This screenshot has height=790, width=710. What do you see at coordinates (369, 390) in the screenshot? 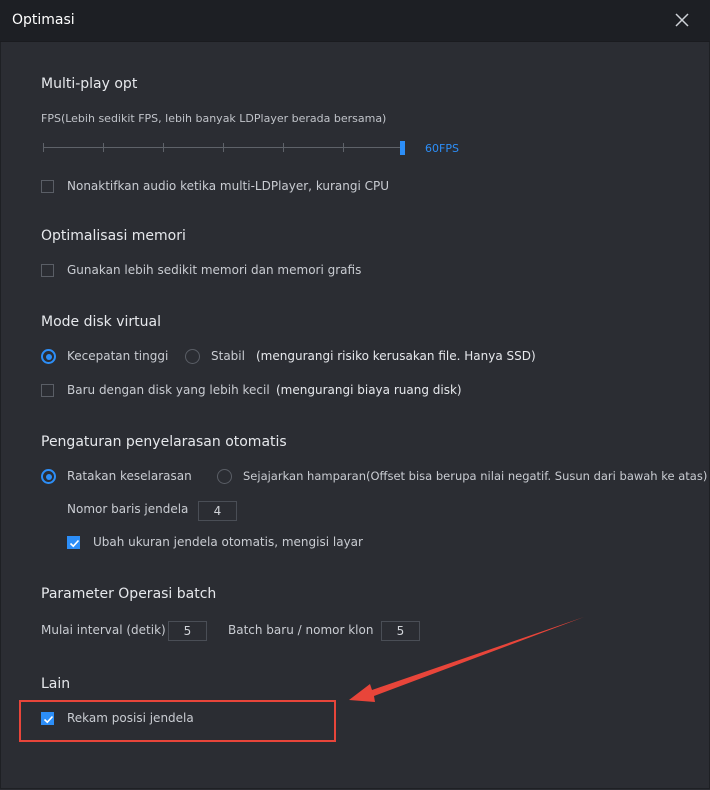
I see `small-disk-note: (mengurangi biaya ruang disk)` at bounding box center [369, 390].